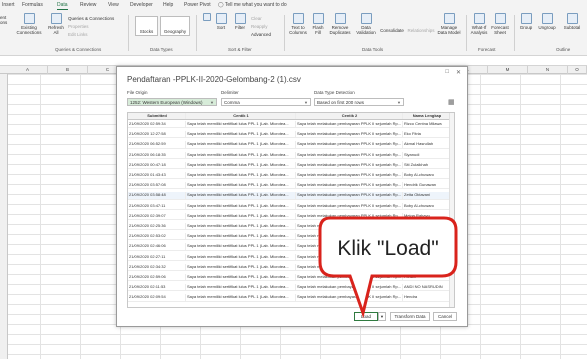 Image resolution: width=587 pixels, height=359 pixels. What do you see at coordinates (157, 236) in the screenshot?
I see `cell-submitted: 21/09/2020 02:53:02` at bounding box center [157, 236].